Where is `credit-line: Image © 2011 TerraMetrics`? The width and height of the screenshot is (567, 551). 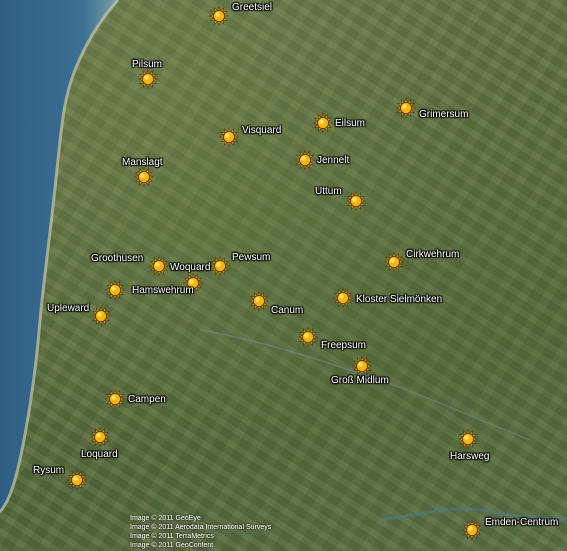
credit-line: Image © 2011 TerraMetrics is located at coordinates (172, 536).